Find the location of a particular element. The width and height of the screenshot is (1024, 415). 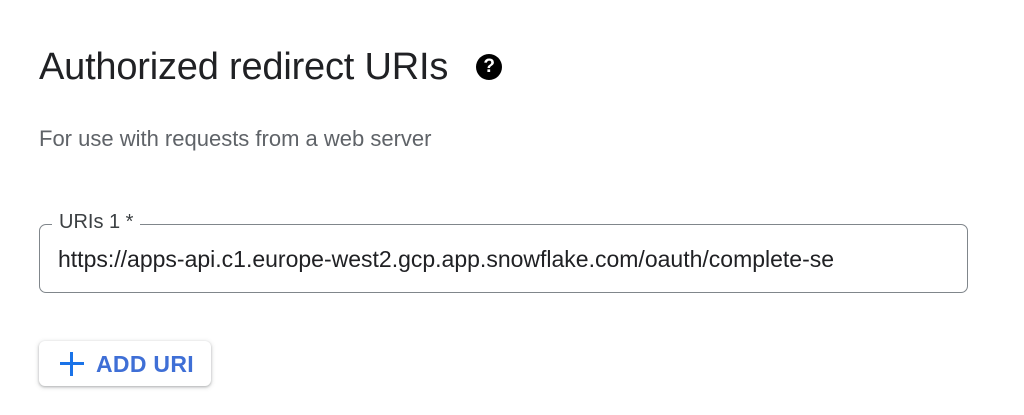

help-icon: ? is located at coordinates (489, 67).